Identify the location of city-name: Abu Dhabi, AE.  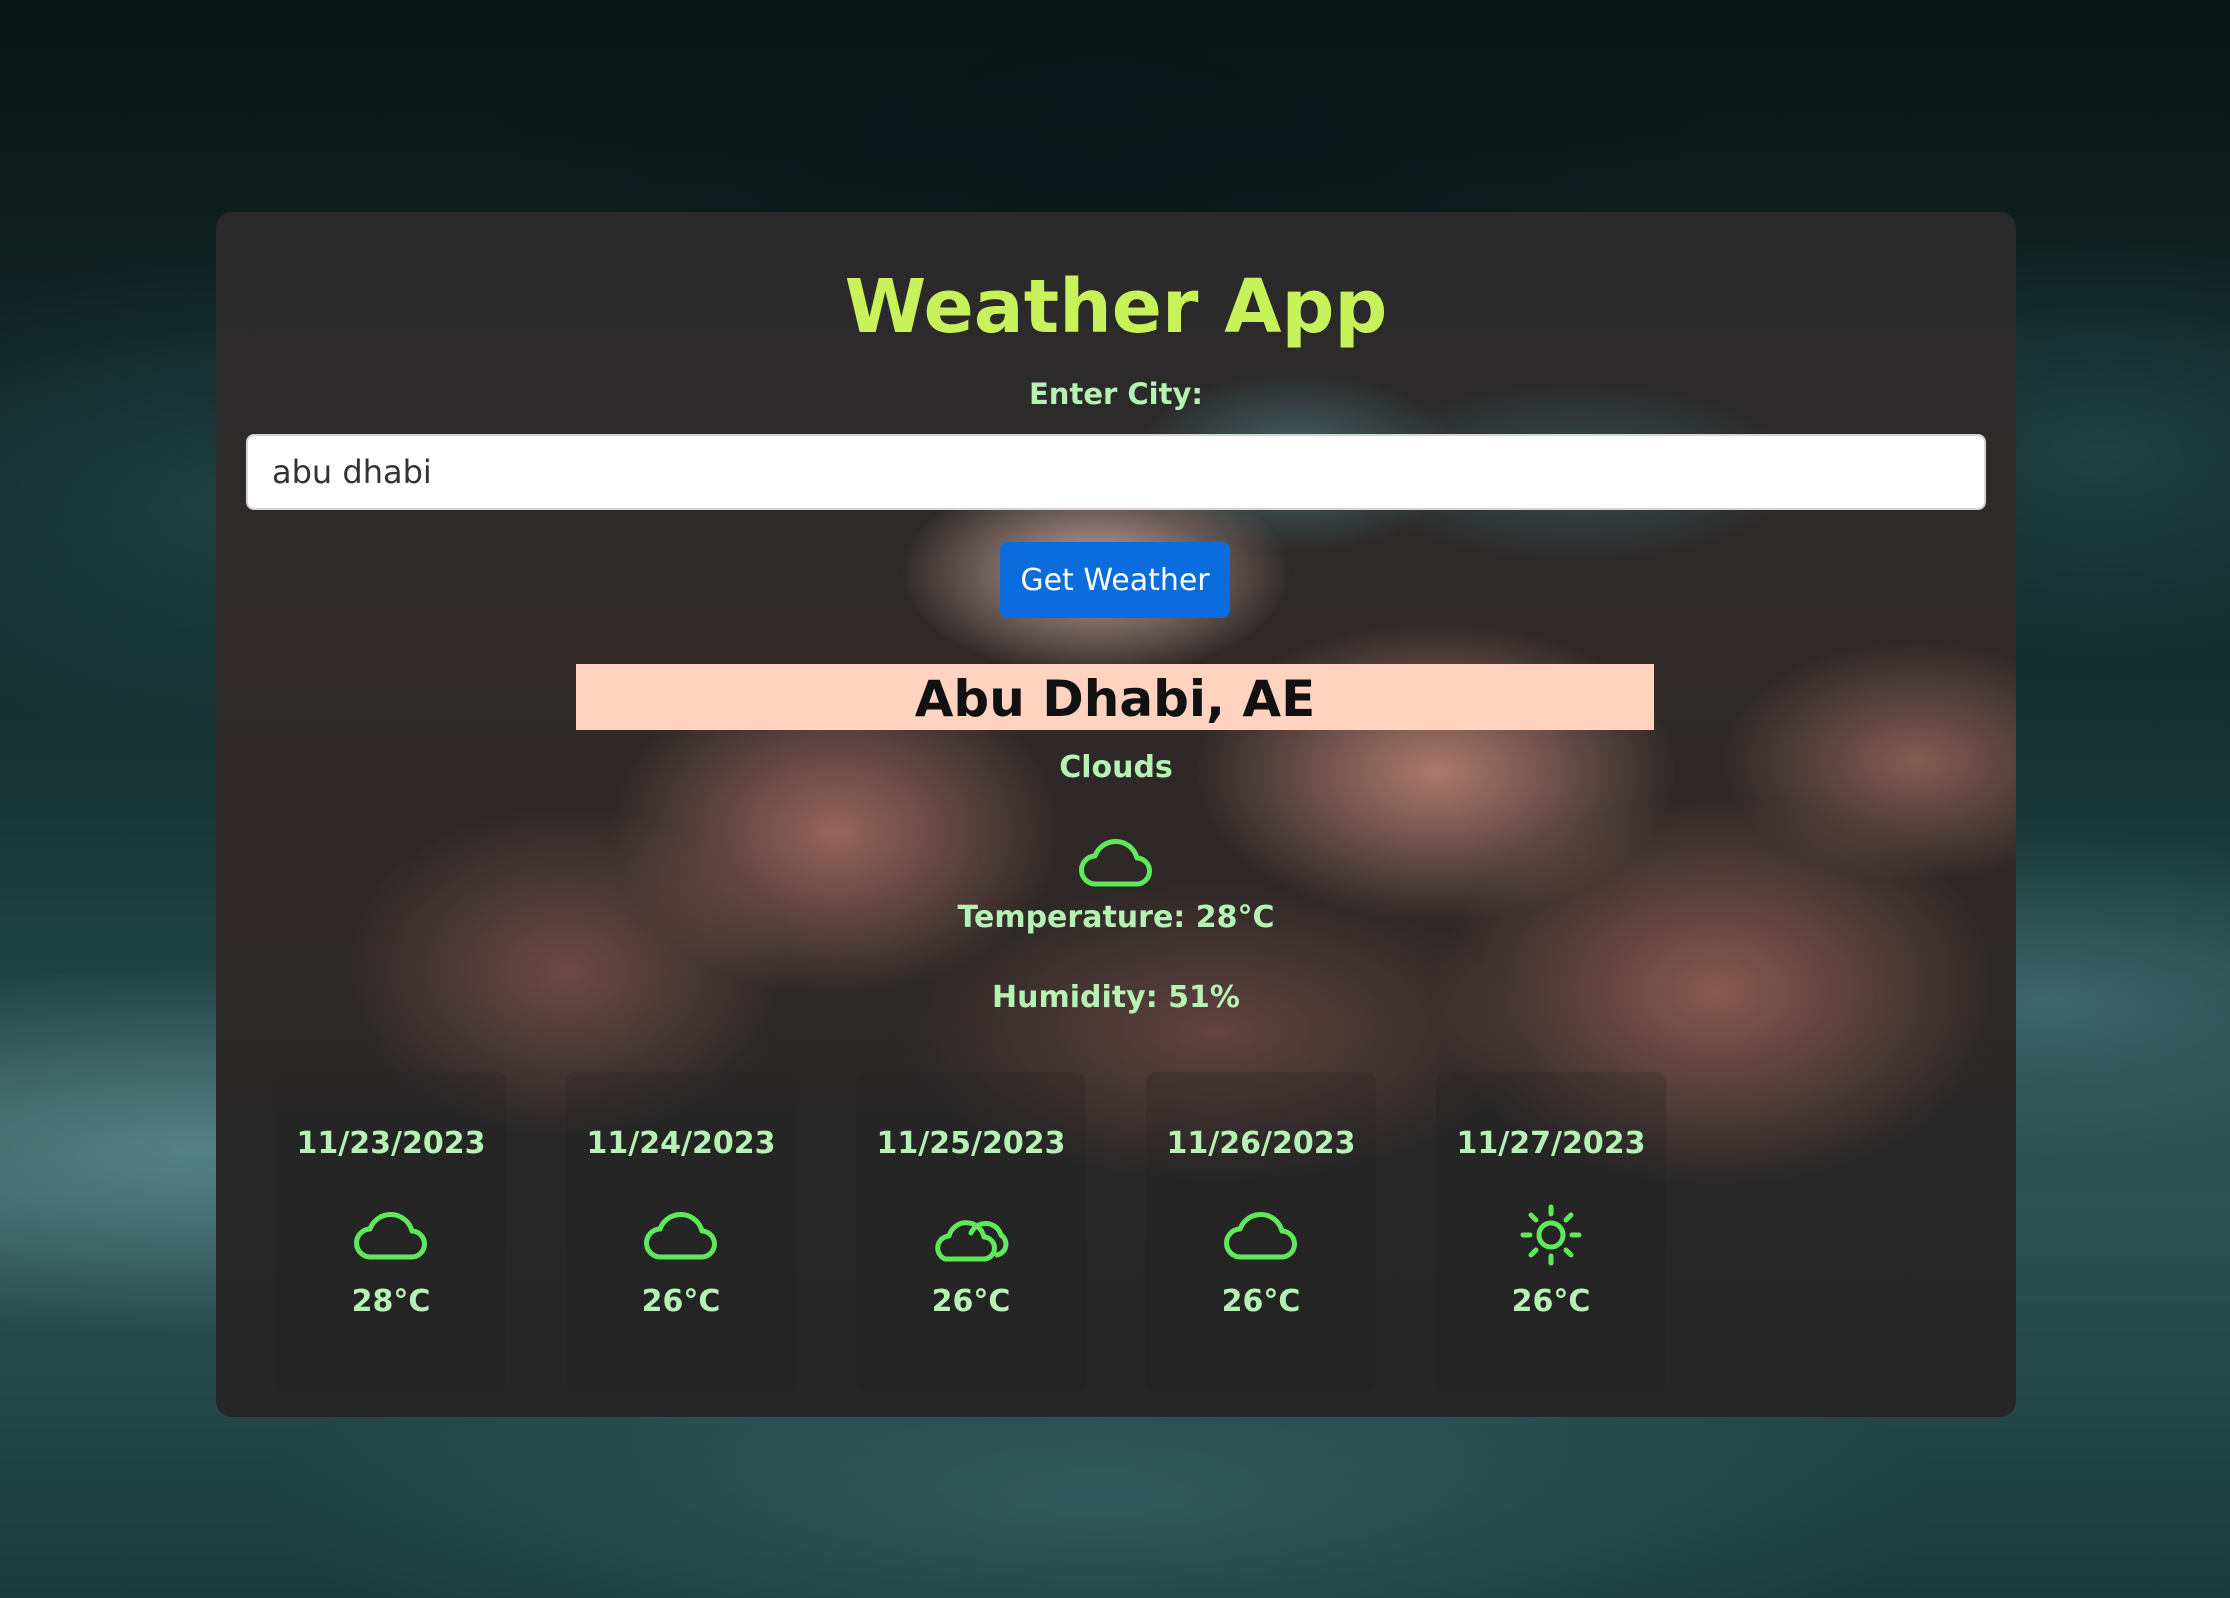
(1115, 697).